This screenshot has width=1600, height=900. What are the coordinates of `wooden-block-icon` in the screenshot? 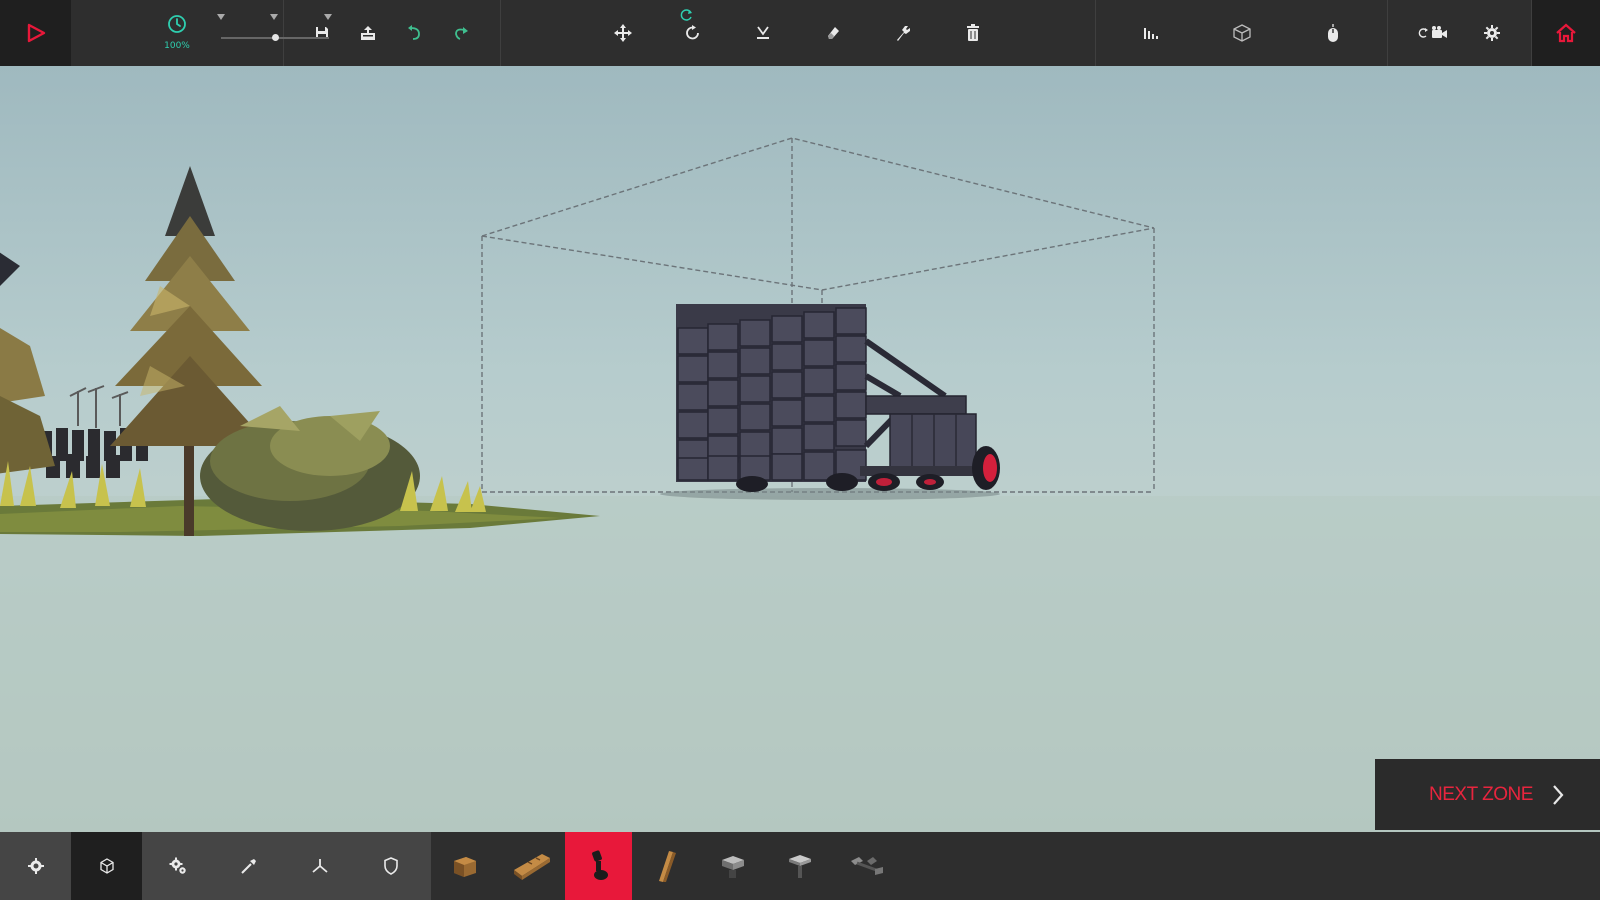 It's located at (464, 867).